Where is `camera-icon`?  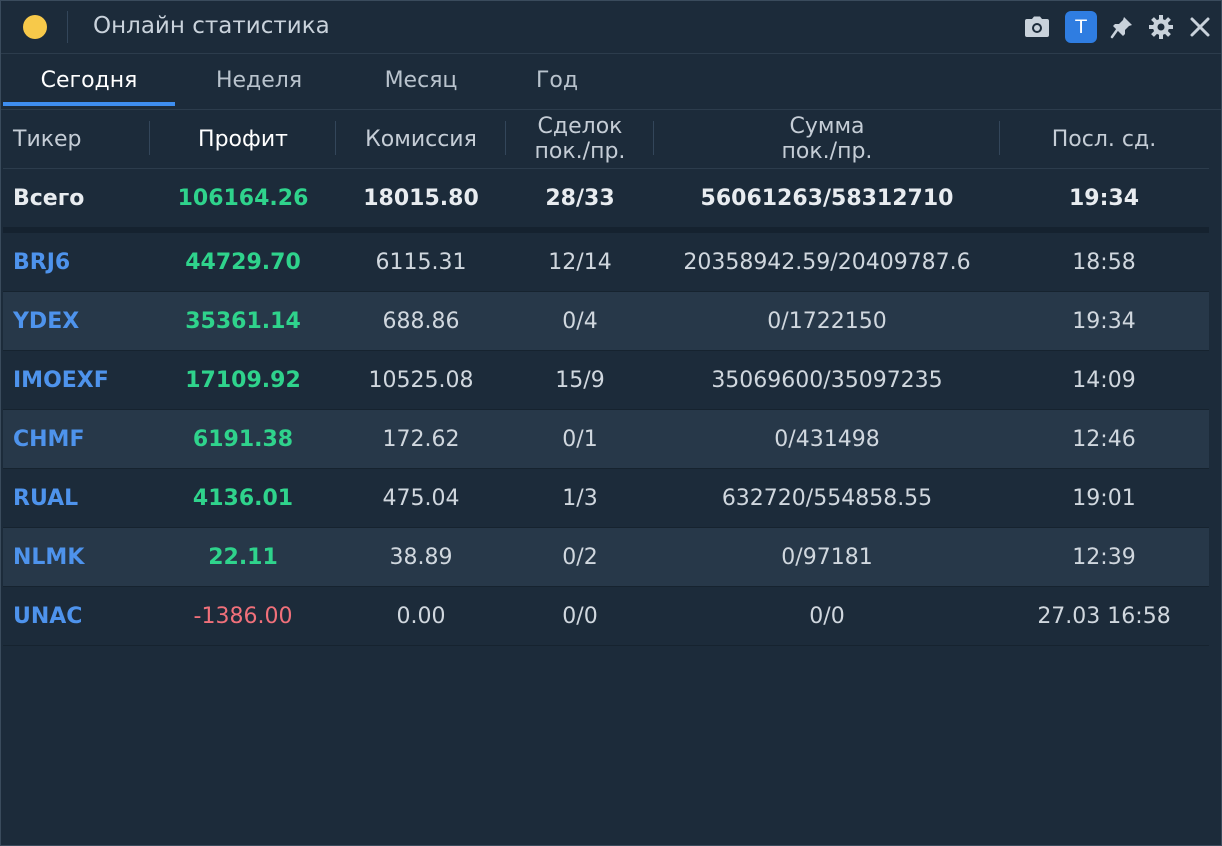 camera-icon is located at coordinates (1037, 27).